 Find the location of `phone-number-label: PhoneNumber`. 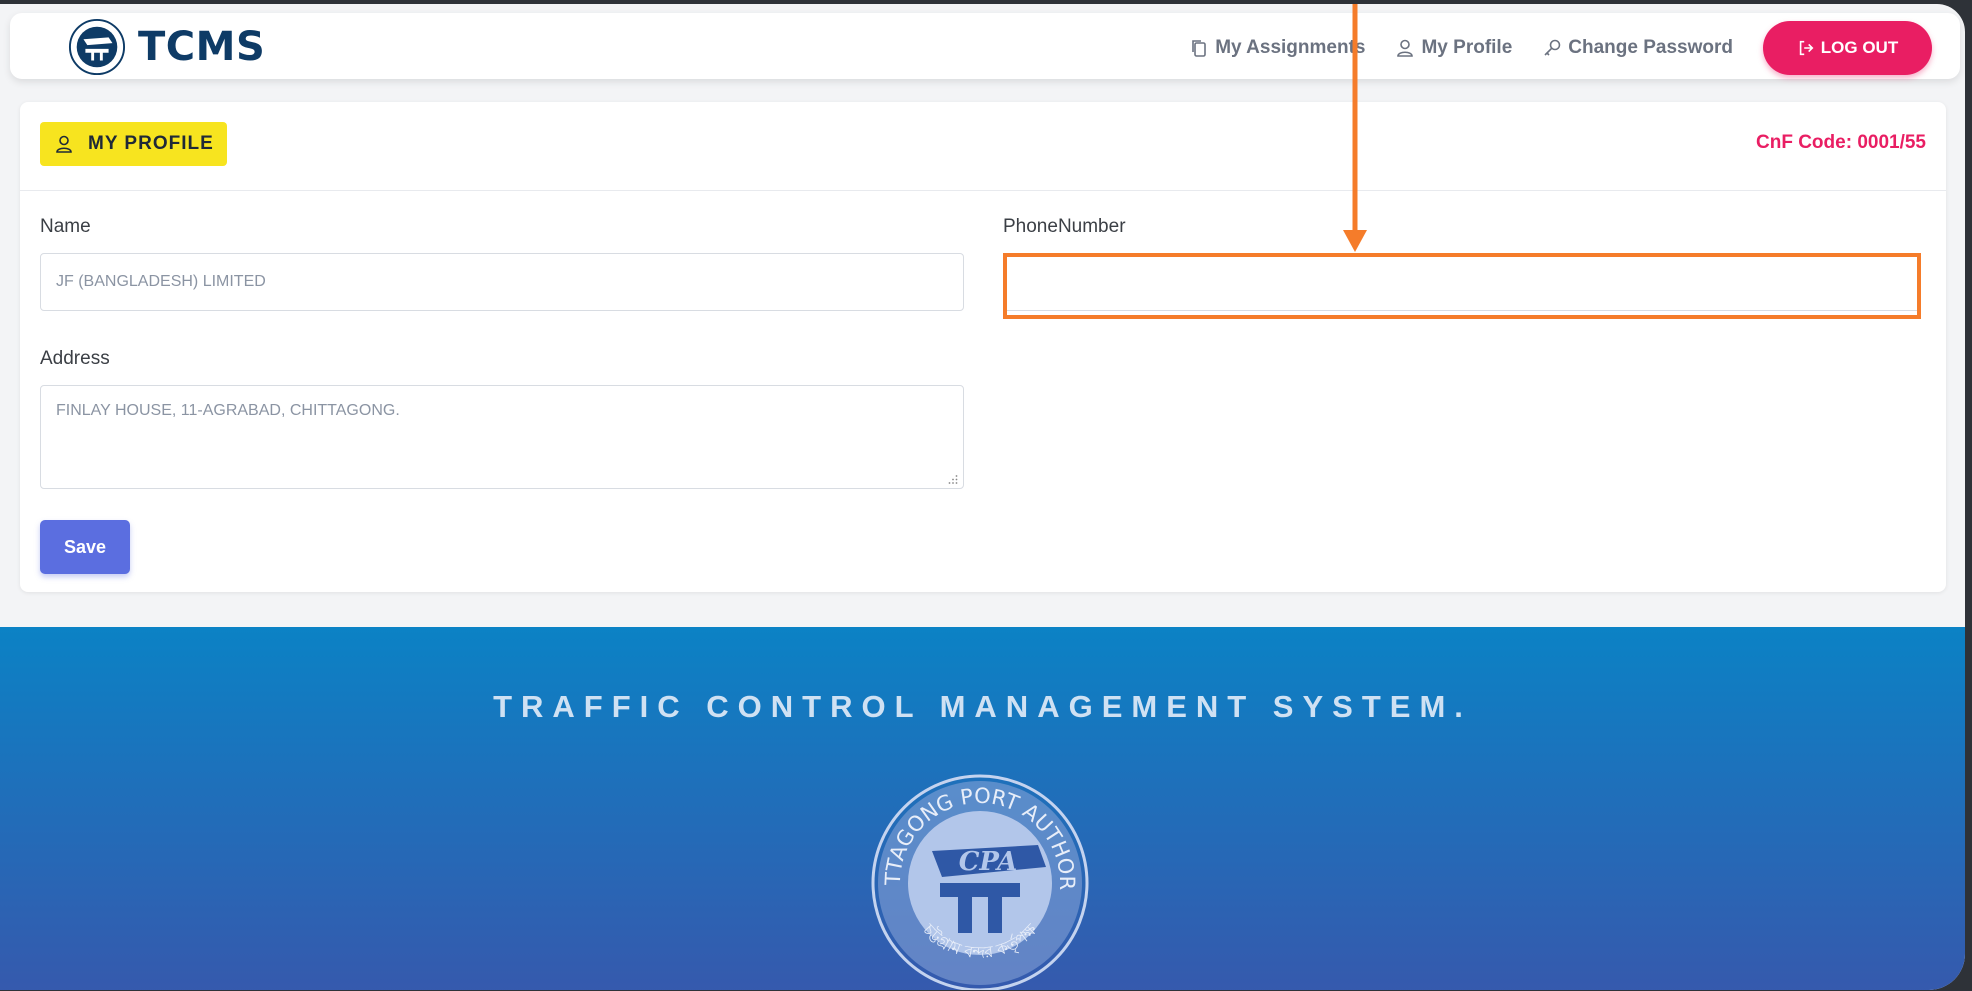

phone-number-label: PhoneNumber is located at coordinates (1064, 226).